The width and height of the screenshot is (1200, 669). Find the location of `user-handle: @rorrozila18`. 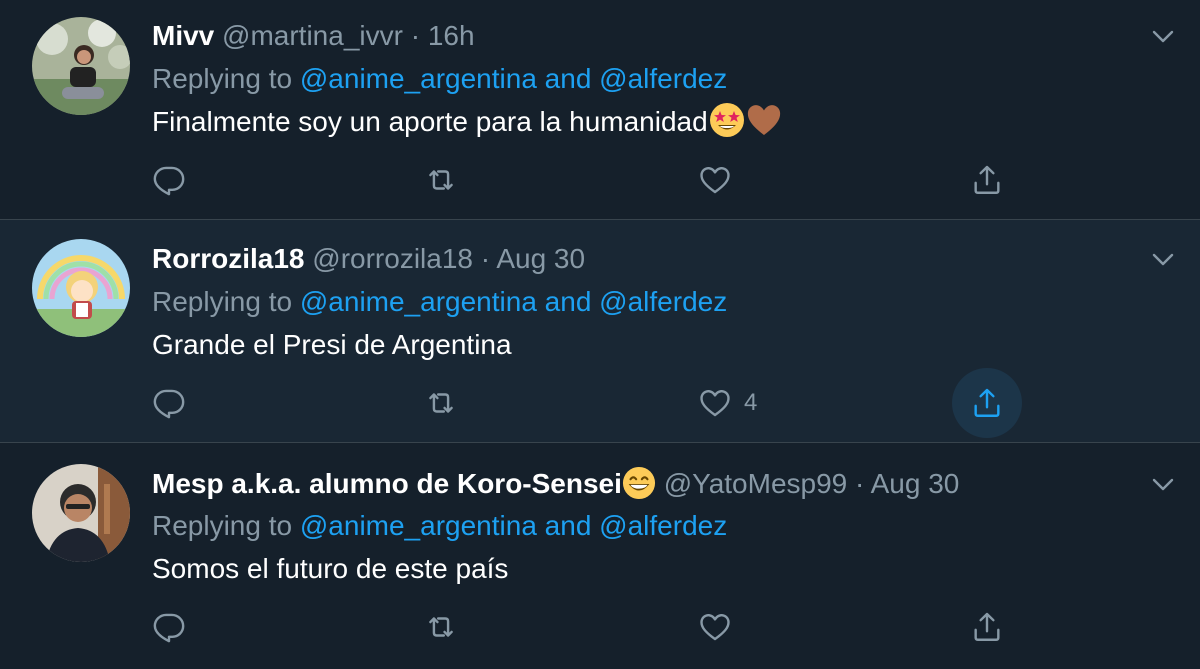

user-handle: @rorrozila18 is located at coordinates (392, 258).